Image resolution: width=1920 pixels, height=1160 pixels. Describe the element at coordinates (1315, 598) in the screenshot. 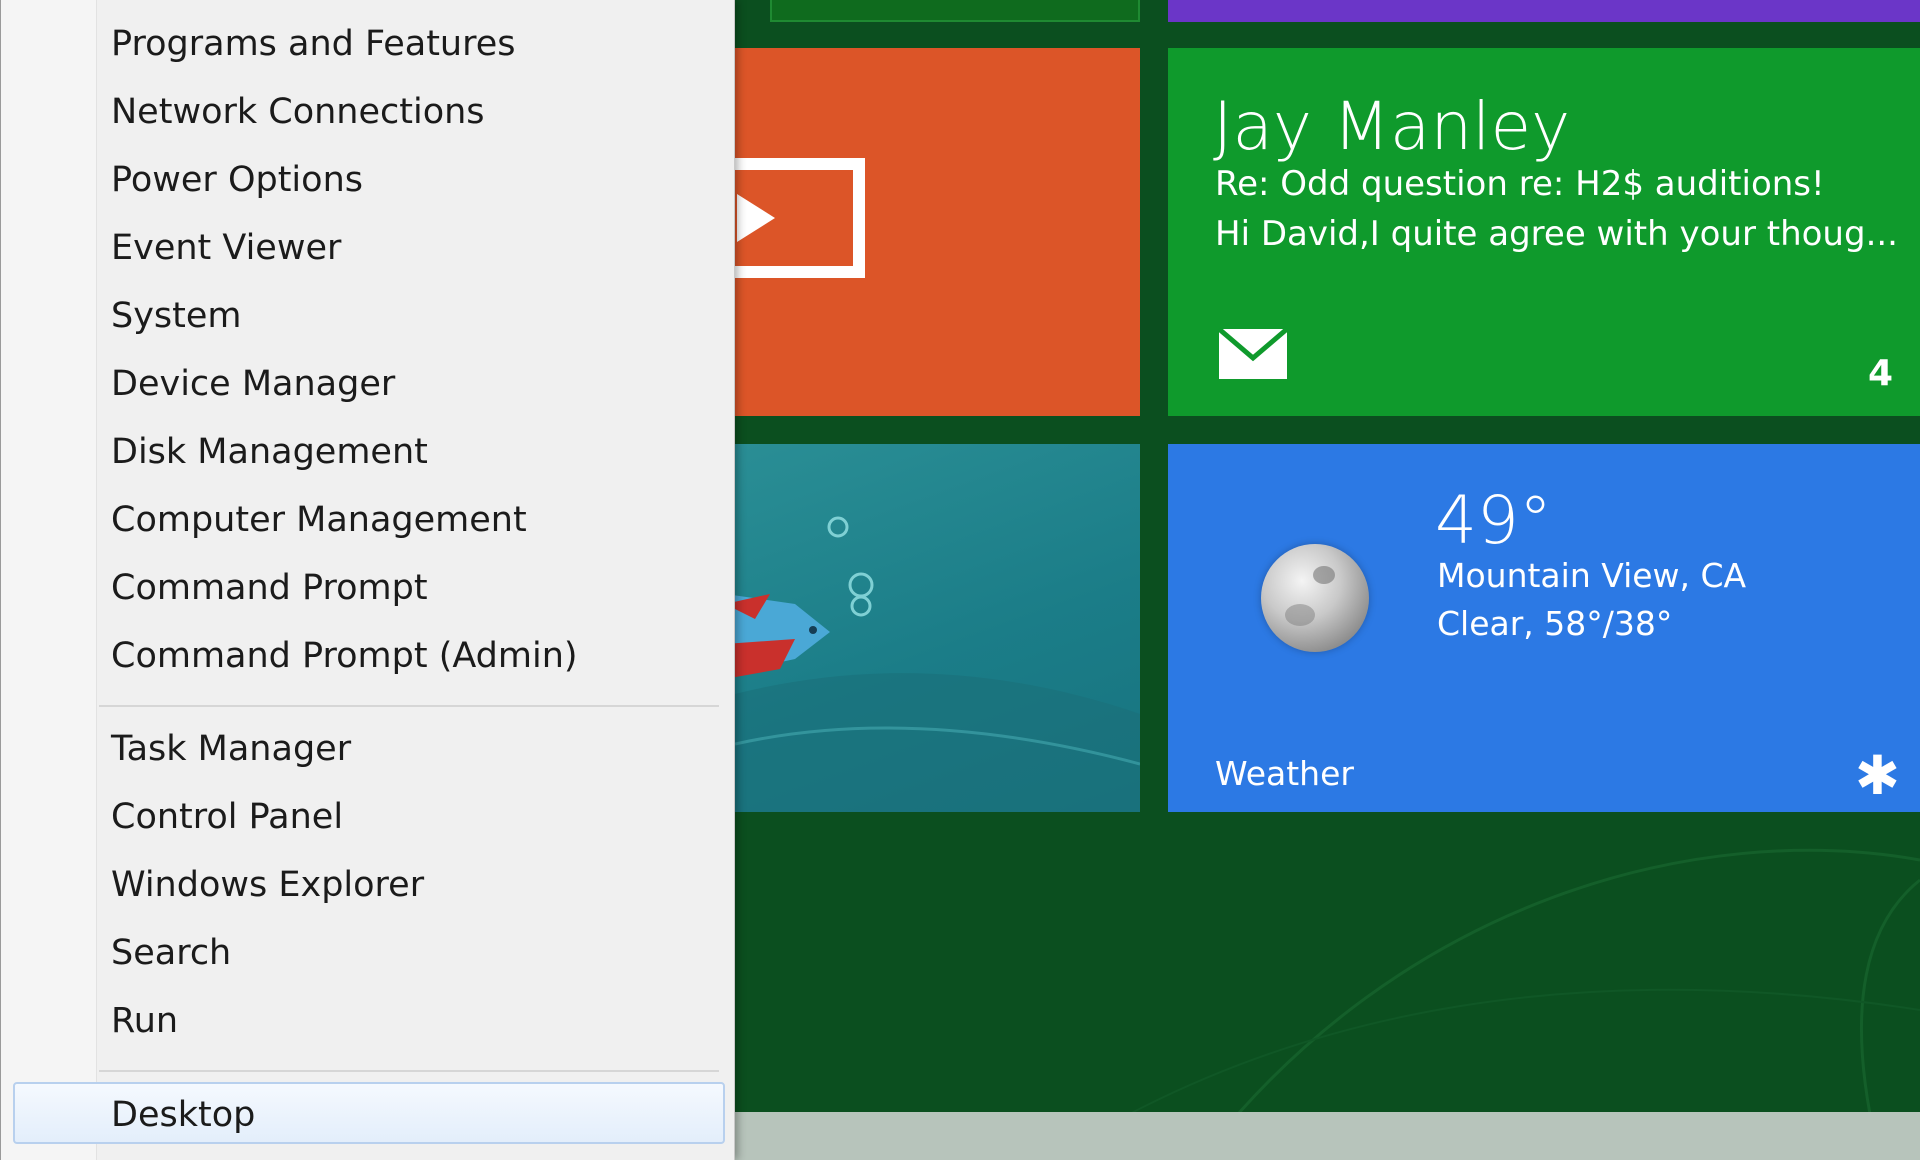

I see `moon-icon` at that location.